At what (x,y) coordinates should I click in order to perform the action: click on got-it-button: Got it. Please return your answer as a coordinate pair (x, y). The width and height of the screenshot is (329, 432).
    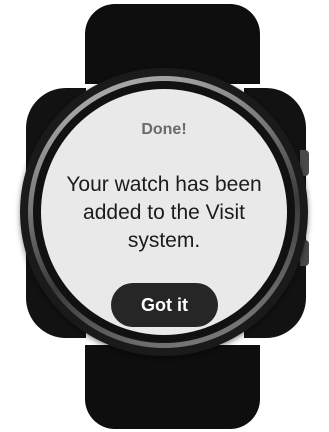
    Looking at the image, I should click on (164, 305).